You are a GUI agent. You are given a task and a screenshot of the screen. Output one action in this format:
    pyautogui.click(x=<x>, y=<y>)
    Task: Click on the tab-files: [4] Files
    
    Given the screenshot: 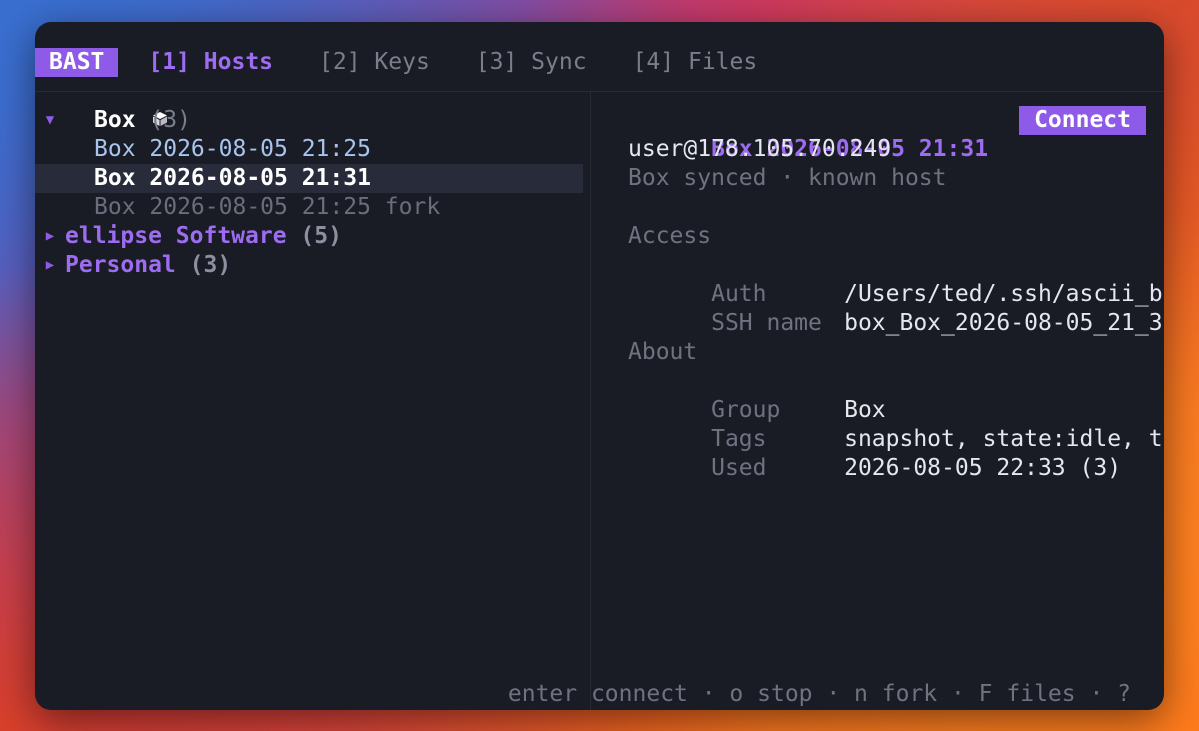 What is the action you would take?
    pyautogui.click(x=695, y=62)
    